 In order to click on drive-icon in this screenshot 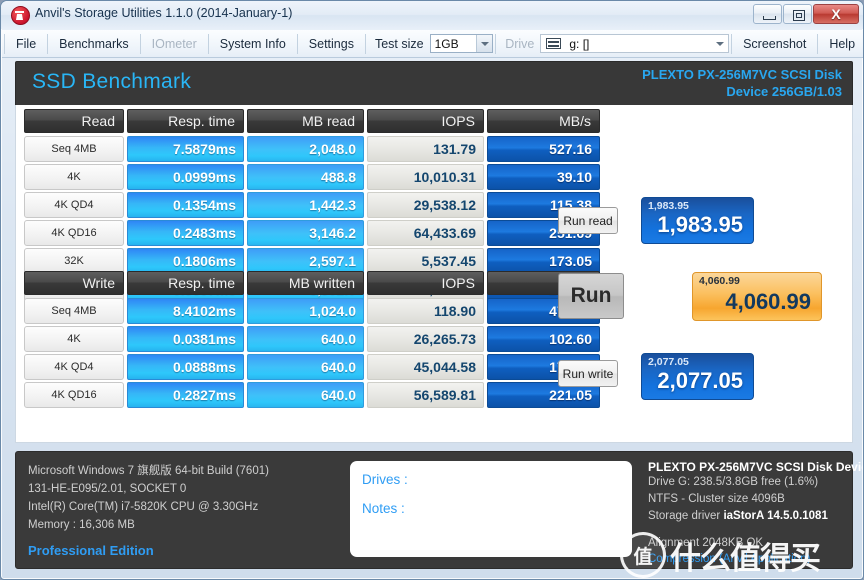, I will do `click(554, 43)`.